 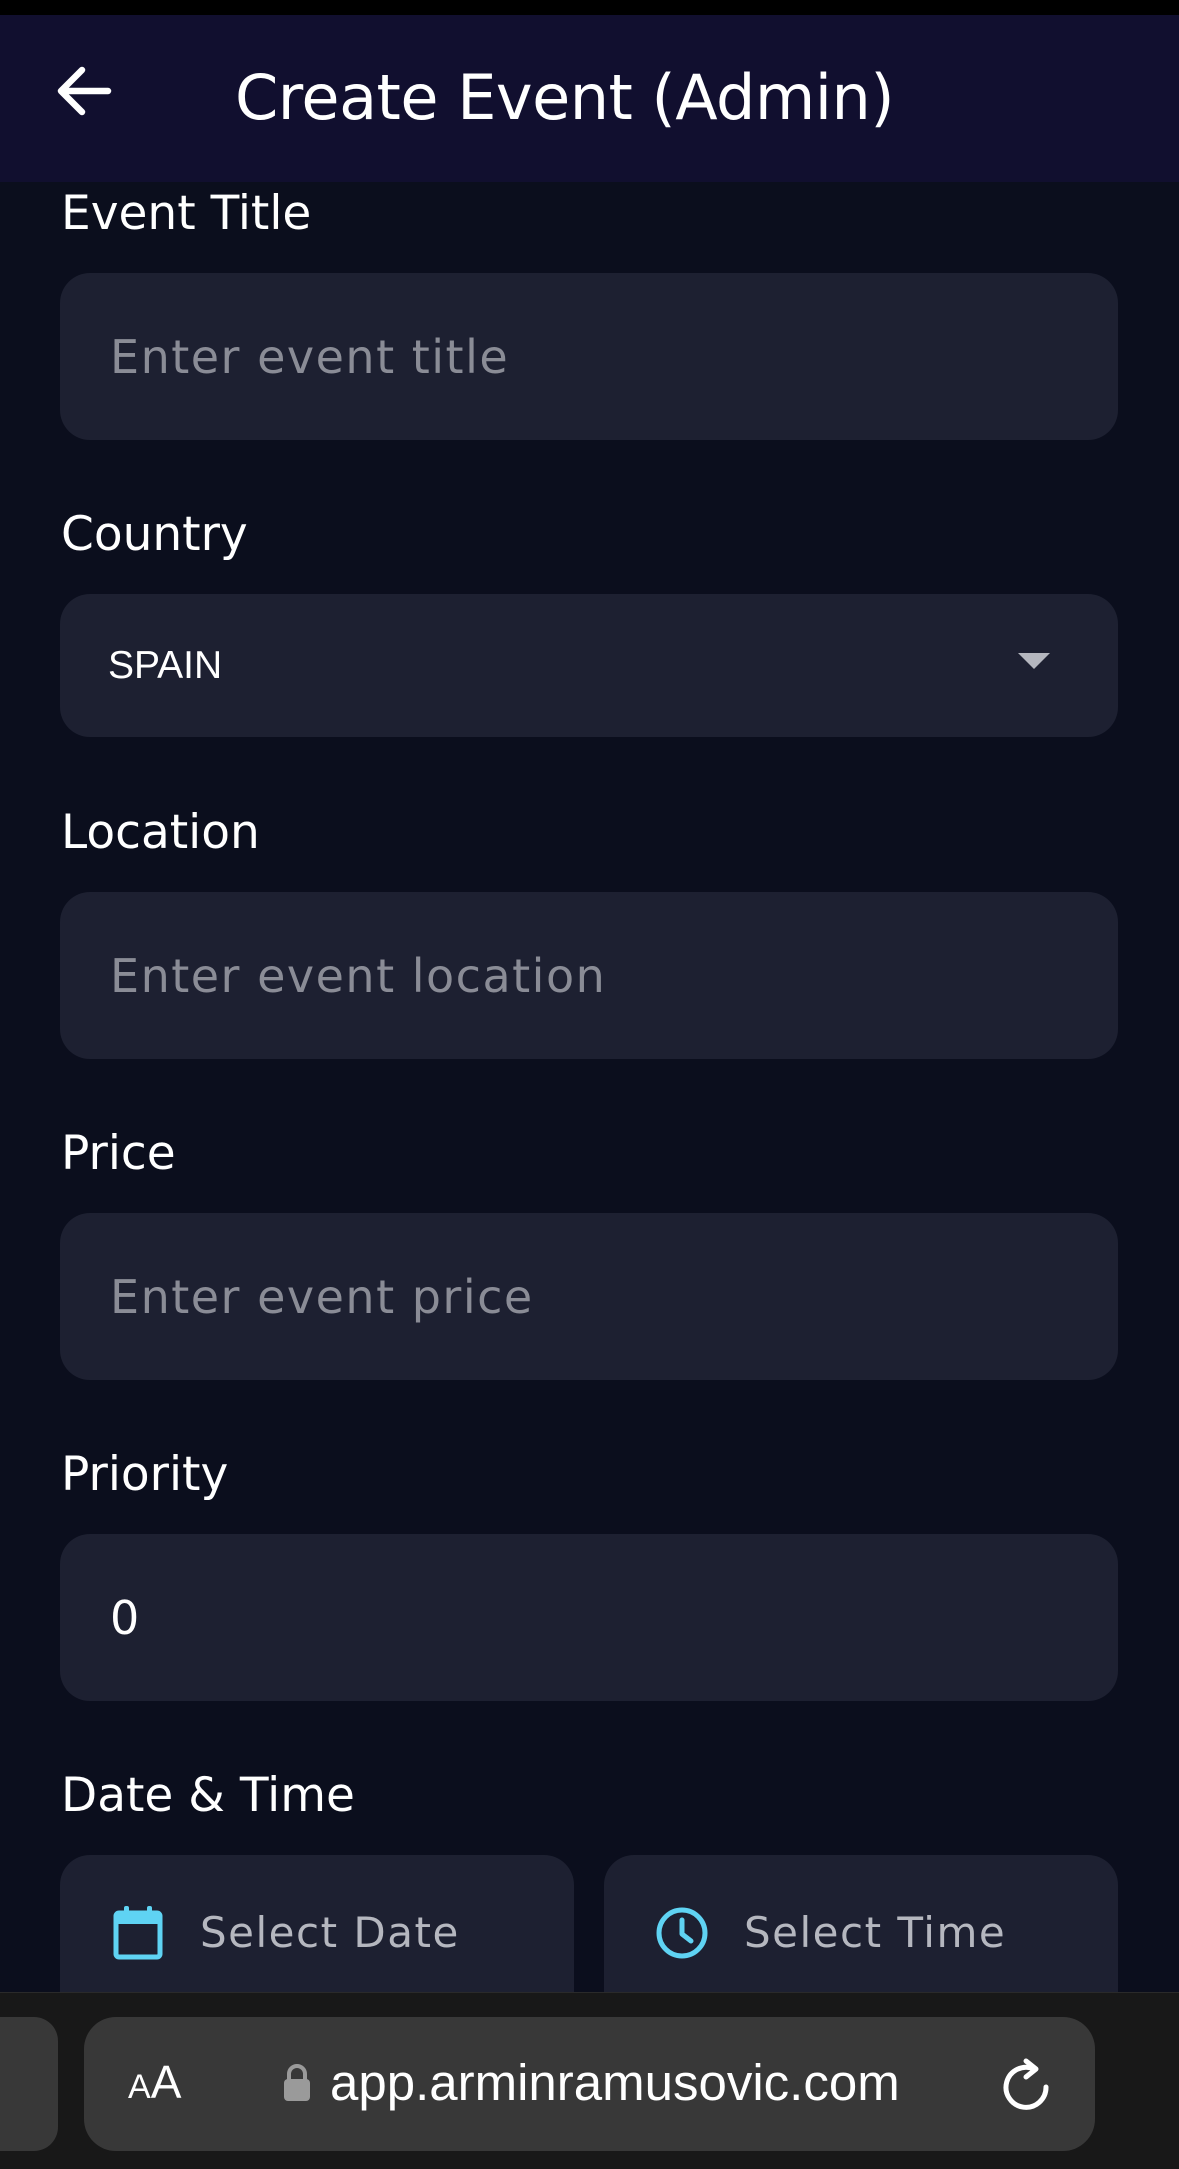 What do you see at coordinates (1034, 661) in the screenshot?
I see `dropdown-arrow-icon` at bounding box center [1034, 661].